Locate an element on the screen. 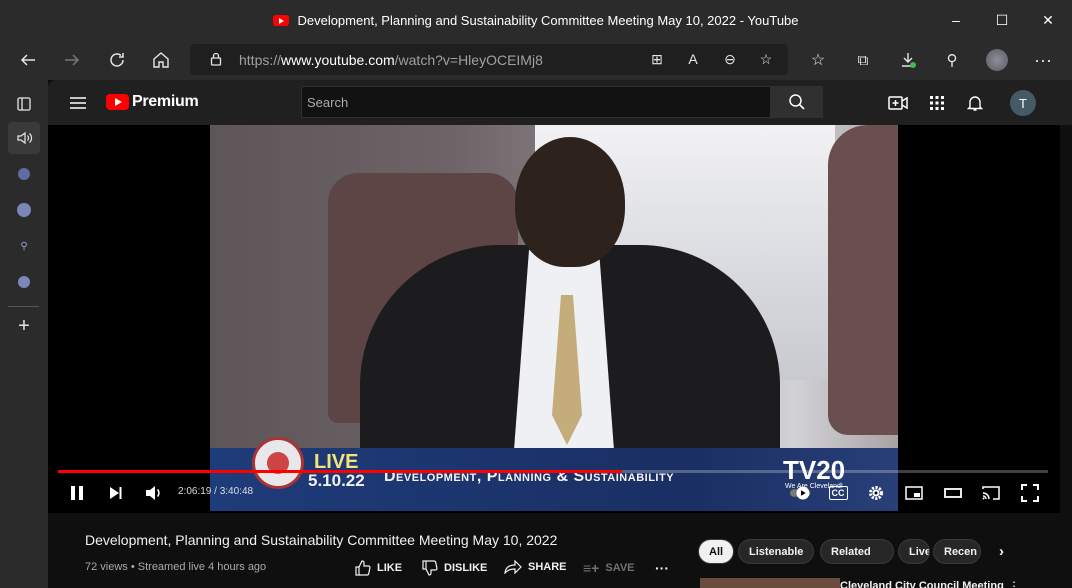 The width and height of the screenshot is (1072, 588). add-favorite-icon: ☆ is located at coordinates (766, 59).